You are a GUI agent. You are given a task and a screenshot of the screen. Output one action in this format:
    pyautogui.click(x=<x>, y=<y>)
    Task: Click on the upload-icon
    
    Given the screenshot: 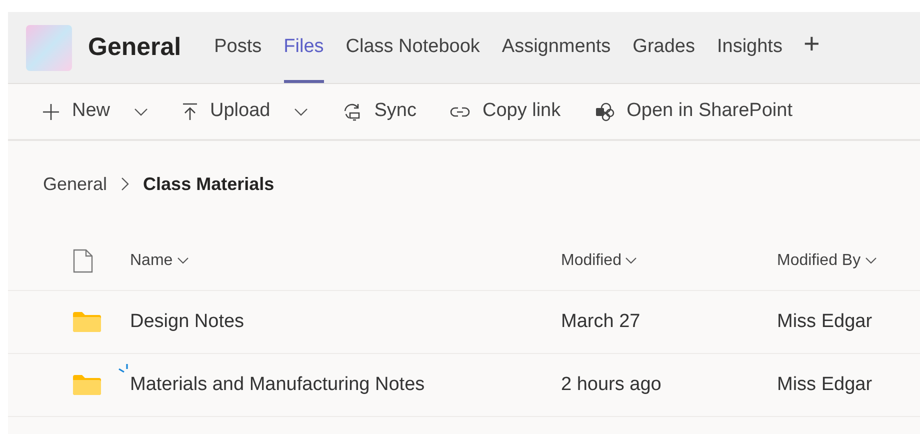 What is the action you would take?
    pyautogui.click(x=190, y=111)
    